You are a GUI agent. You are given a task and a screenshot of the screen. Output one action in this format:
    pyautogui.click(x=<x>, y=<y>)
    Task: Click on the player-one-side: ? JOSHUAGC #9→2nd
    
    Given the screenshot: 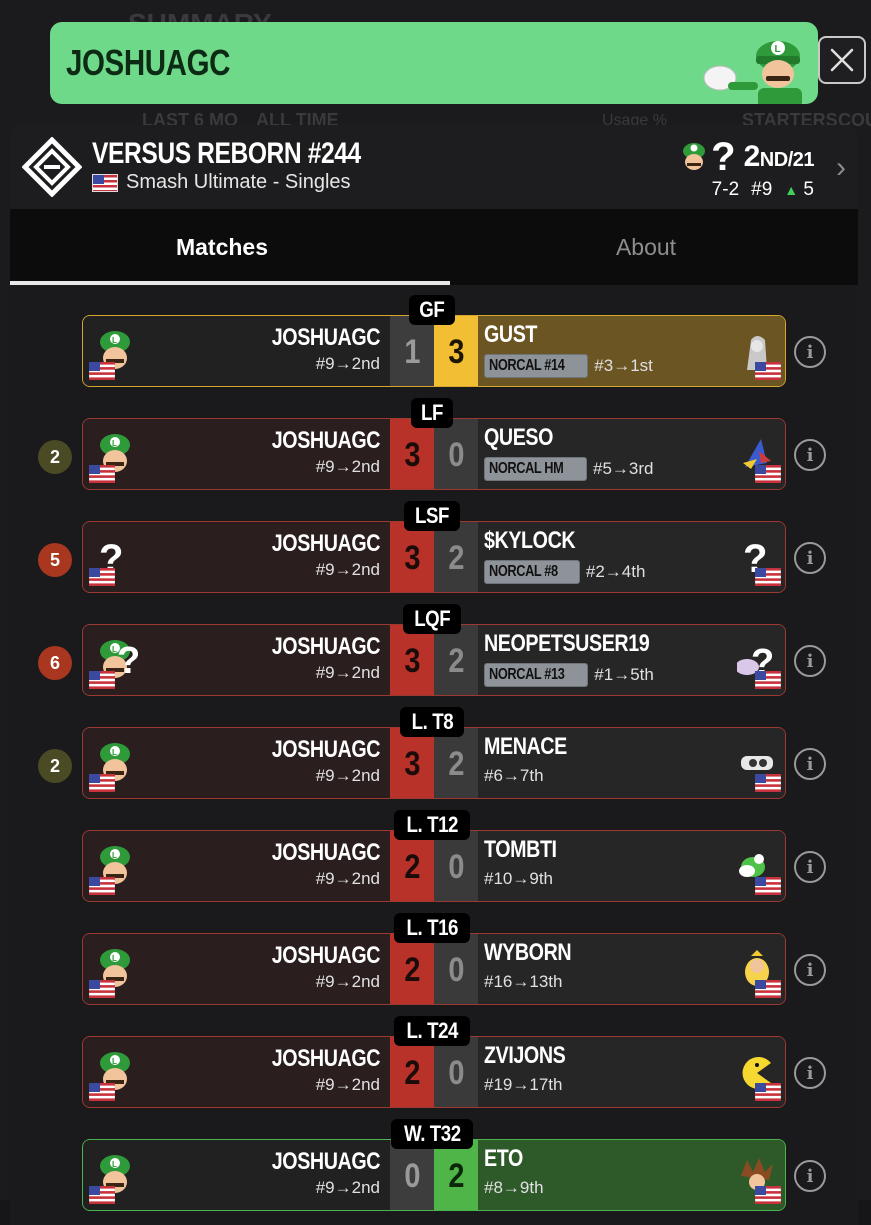 What is the action you would take?
    pyautogui.click(x=236, y=557)
    